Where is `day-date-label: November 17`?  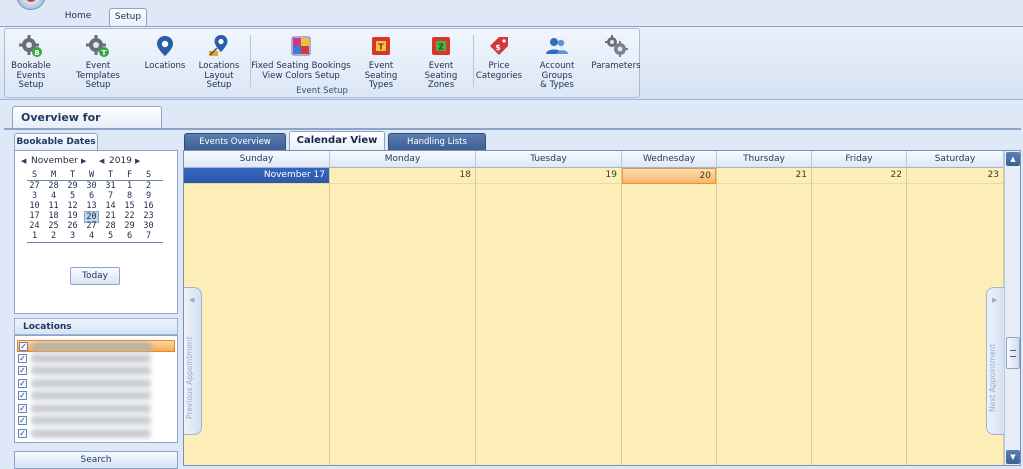 day-date-label: November 17 is located at coordinates (256, 176).